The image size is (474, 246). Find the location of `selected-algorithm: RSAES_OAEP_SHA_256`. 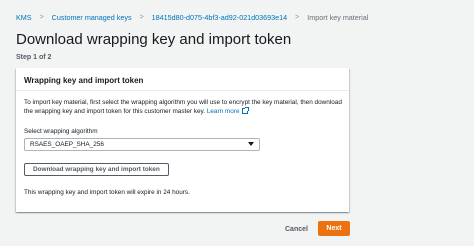

selected-algorithm: RSAES_OAEP_SHA_256 is located at coordinates (67, 144).